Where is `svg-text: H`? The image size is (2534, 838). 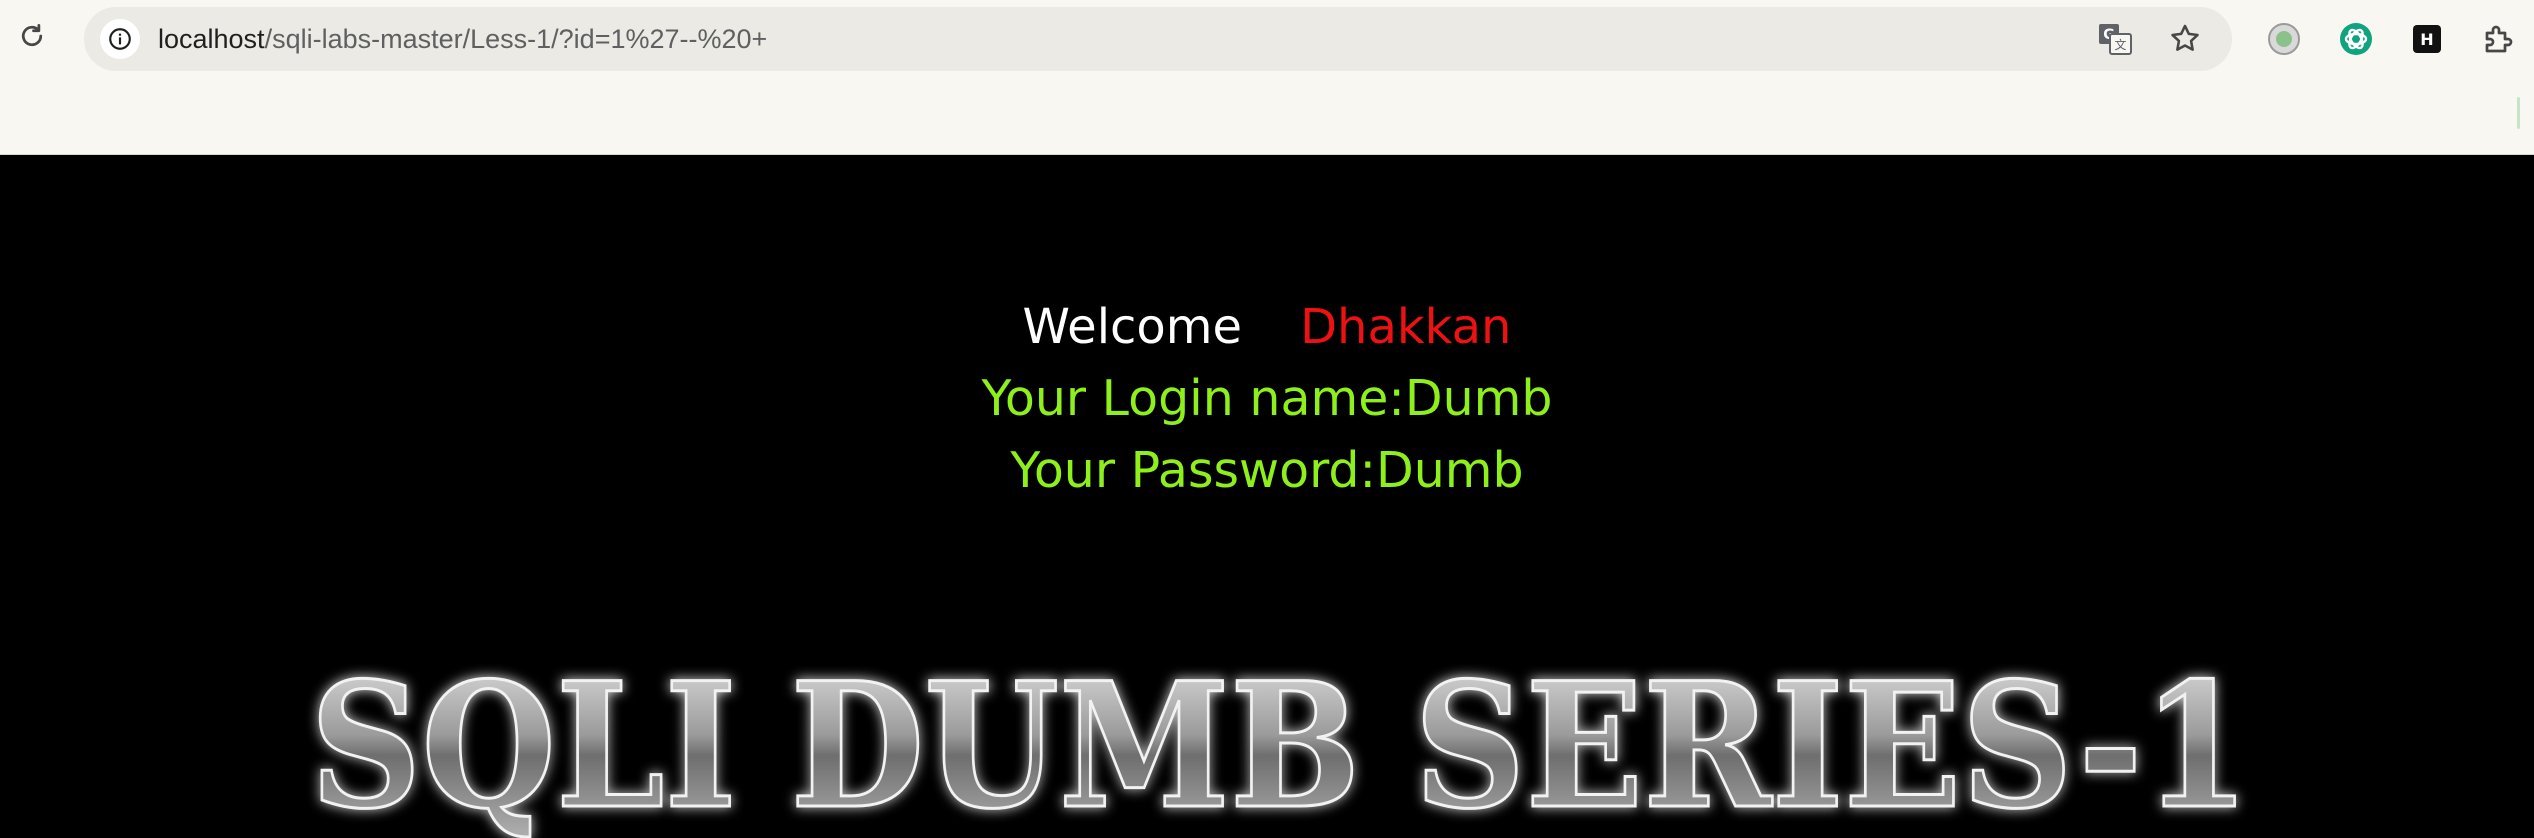
svg-text: H is located at coordinates (2426, 39).